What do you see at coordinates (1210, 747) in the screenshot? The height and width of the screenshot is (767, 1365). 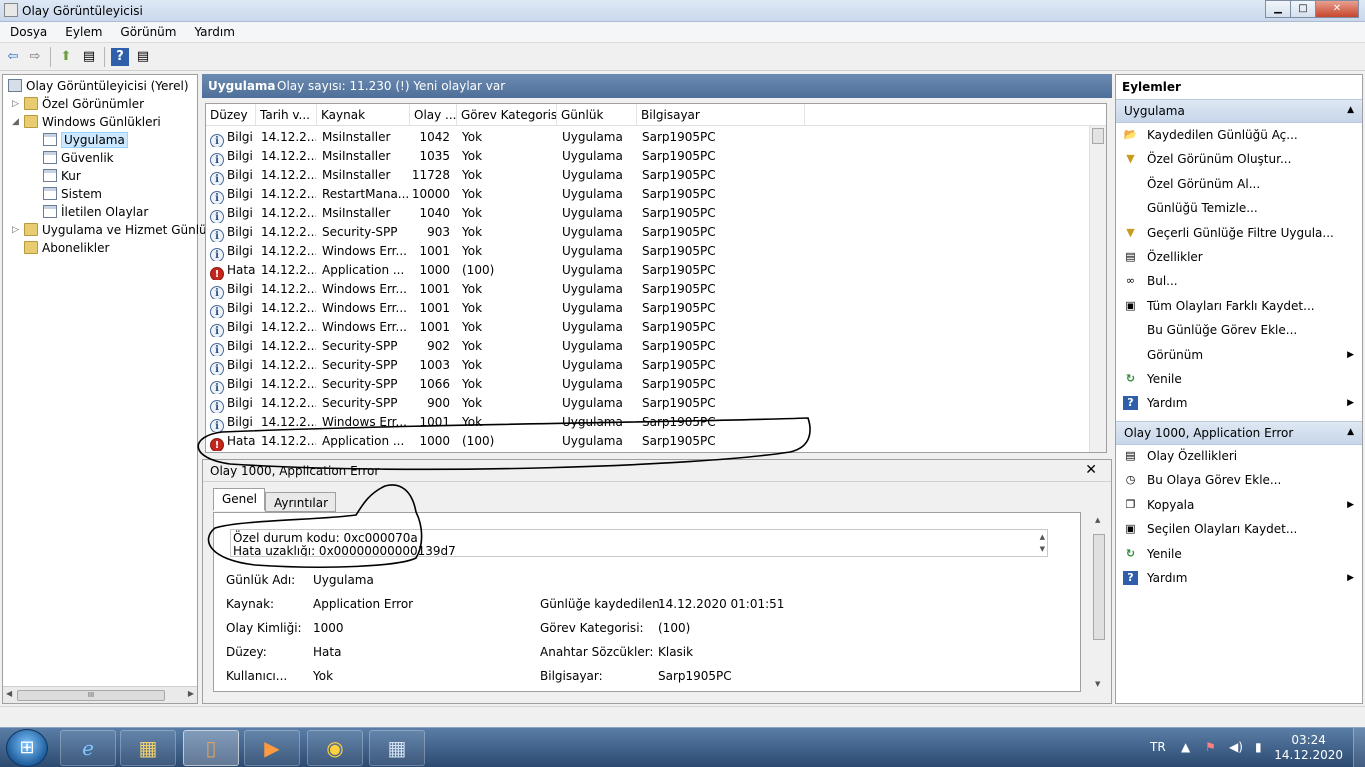 I see `action-center-icon: ⚑` at bounding box center [1210, 747].